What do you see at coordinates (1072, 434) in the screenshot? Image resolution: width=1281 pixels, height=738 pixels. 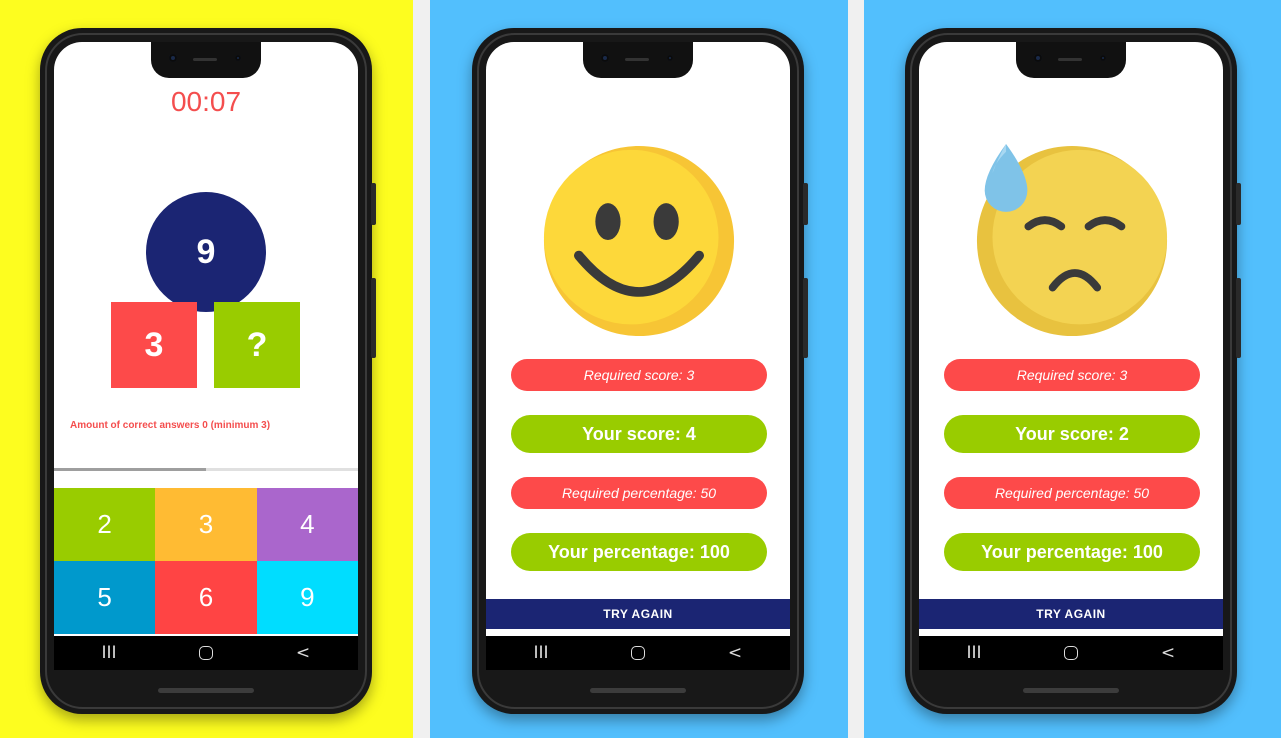 I see `your-score-label: Your score: 2` at bounding box center [1072, 434].